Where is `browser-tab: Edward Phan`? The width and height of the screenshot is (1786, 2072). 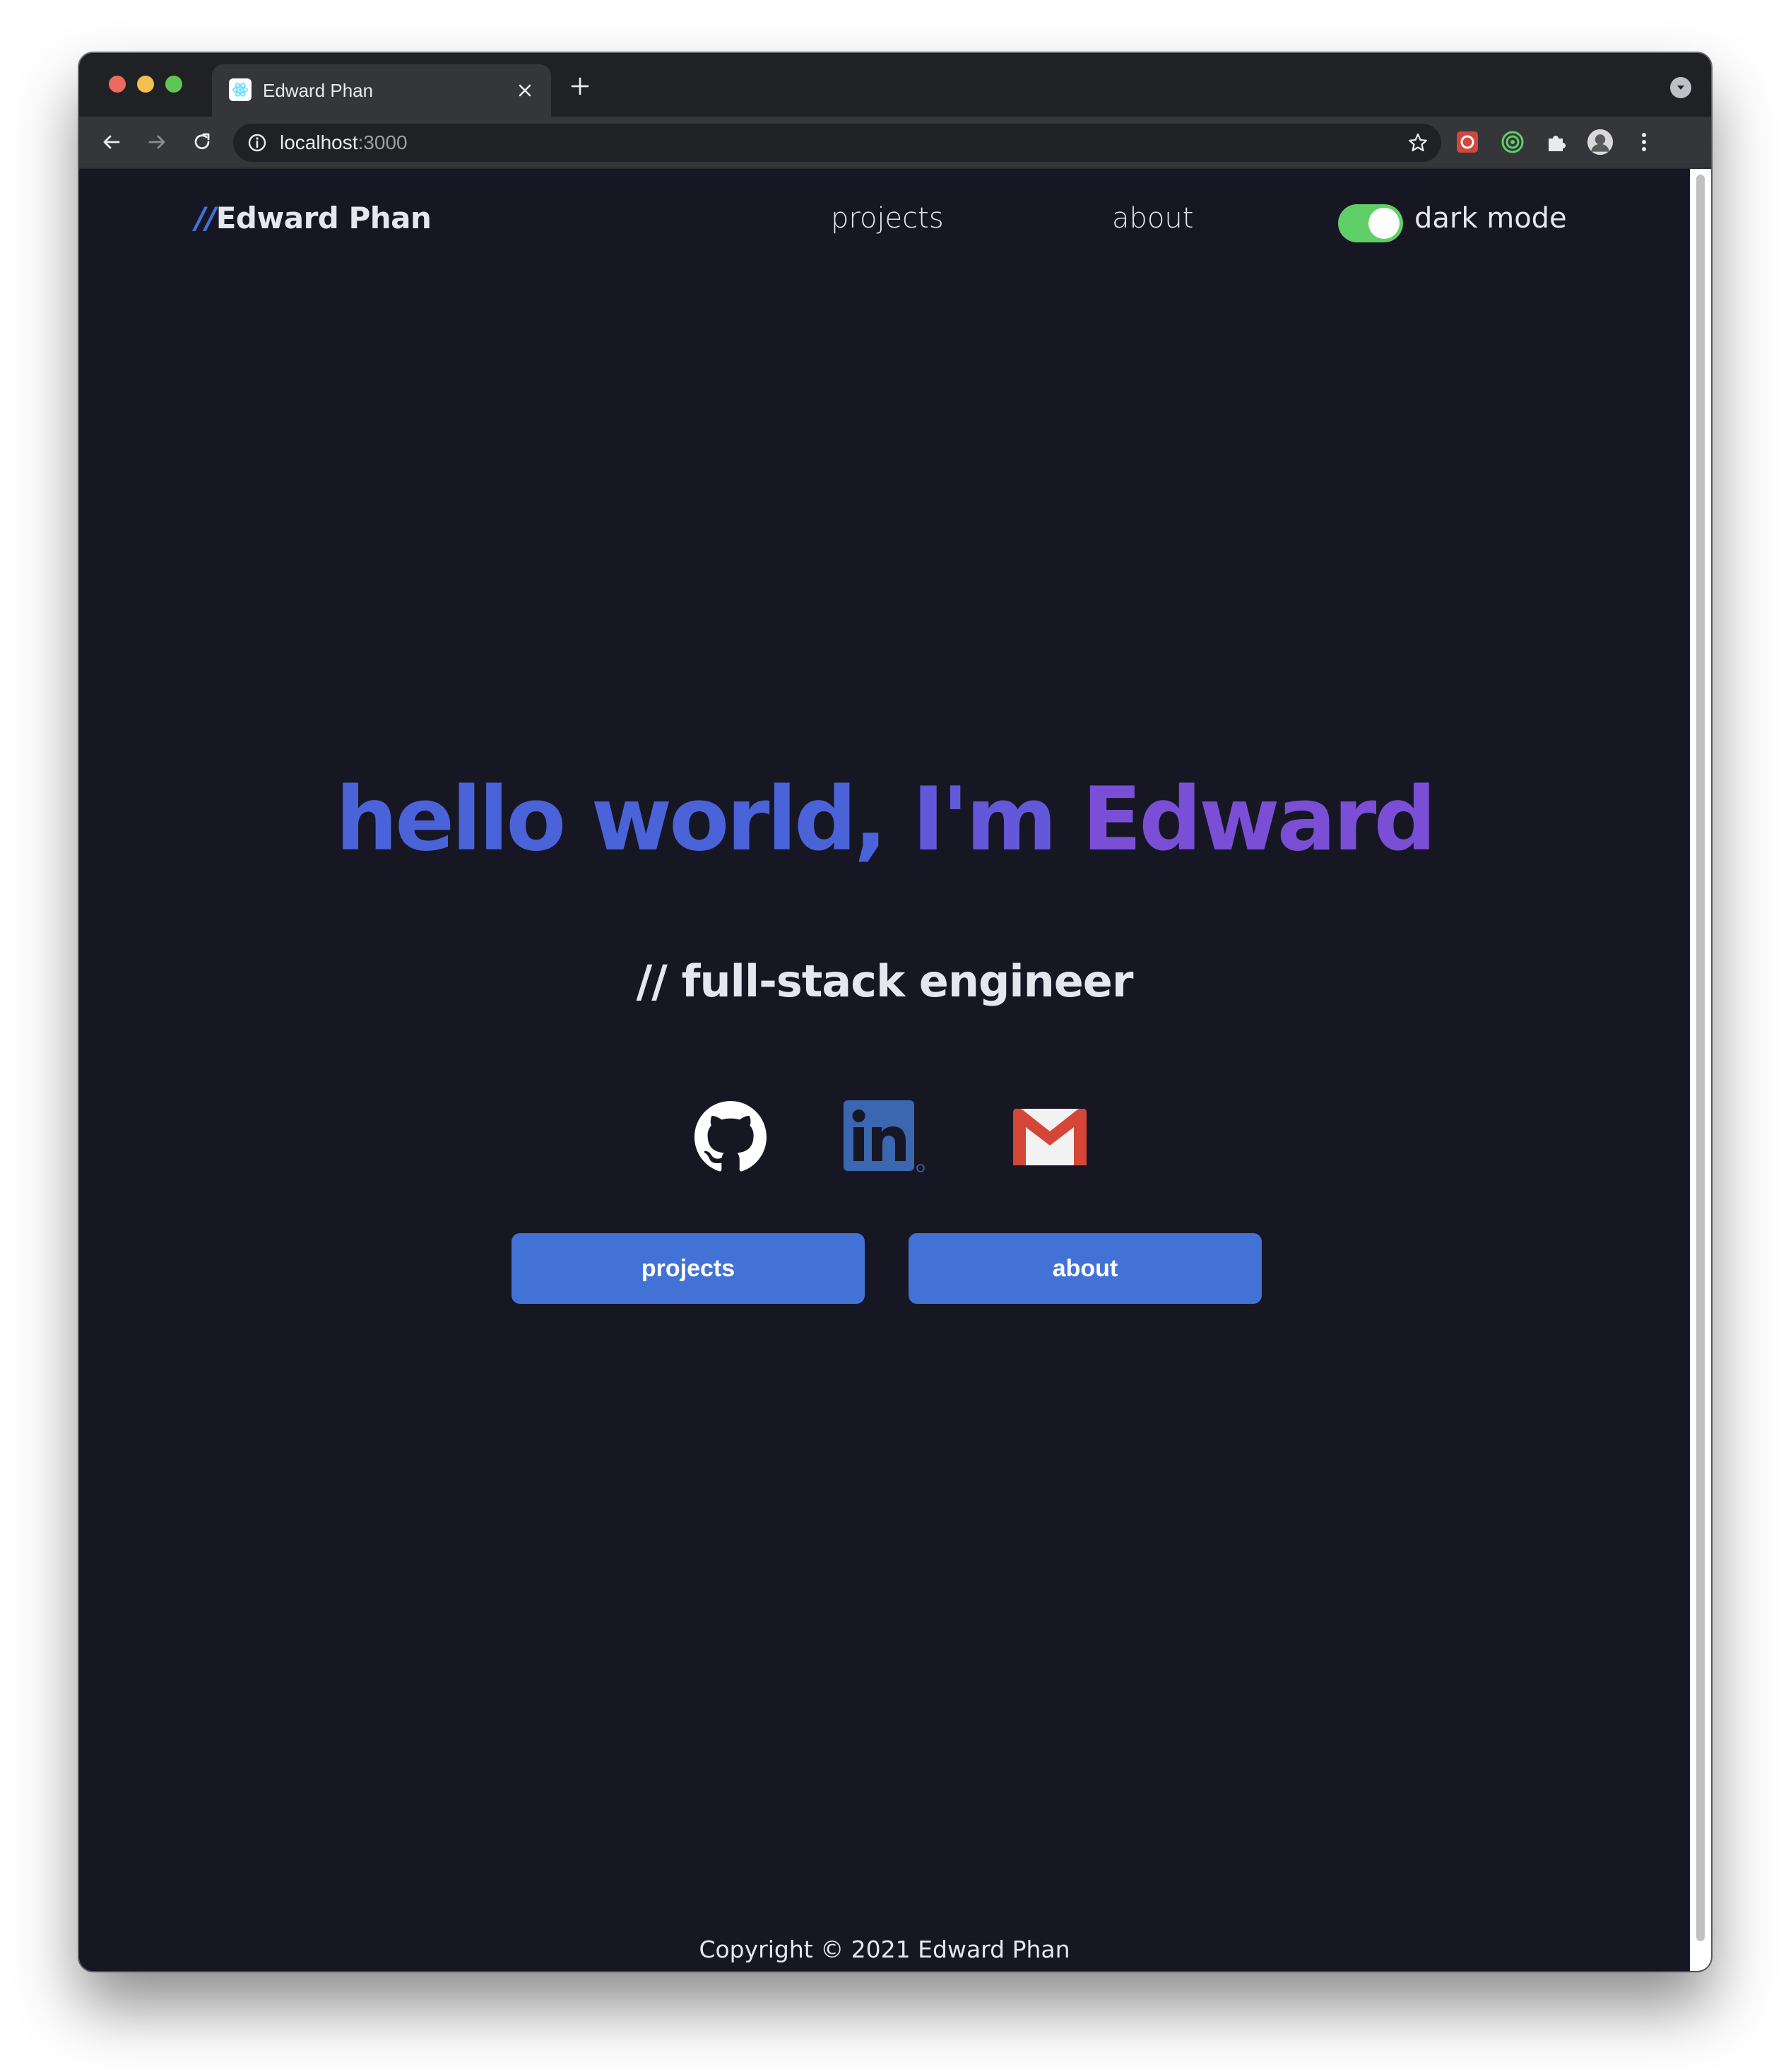 browser-tab: Edward Phan is located at coordinates (382, 90).